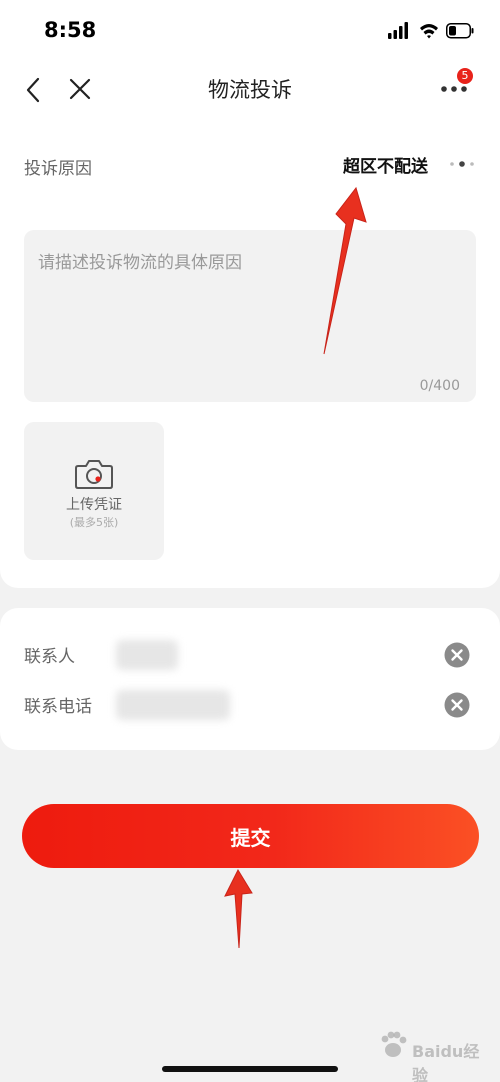 This screenshot has width=500, height=1082. I want to click on contact-name-field, so click(147, 655).